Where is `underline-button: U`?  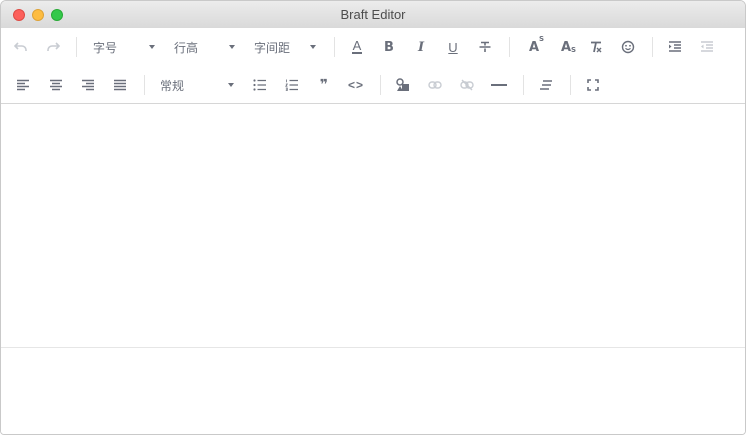 underline-button: U is located at coordinates (453, 47).